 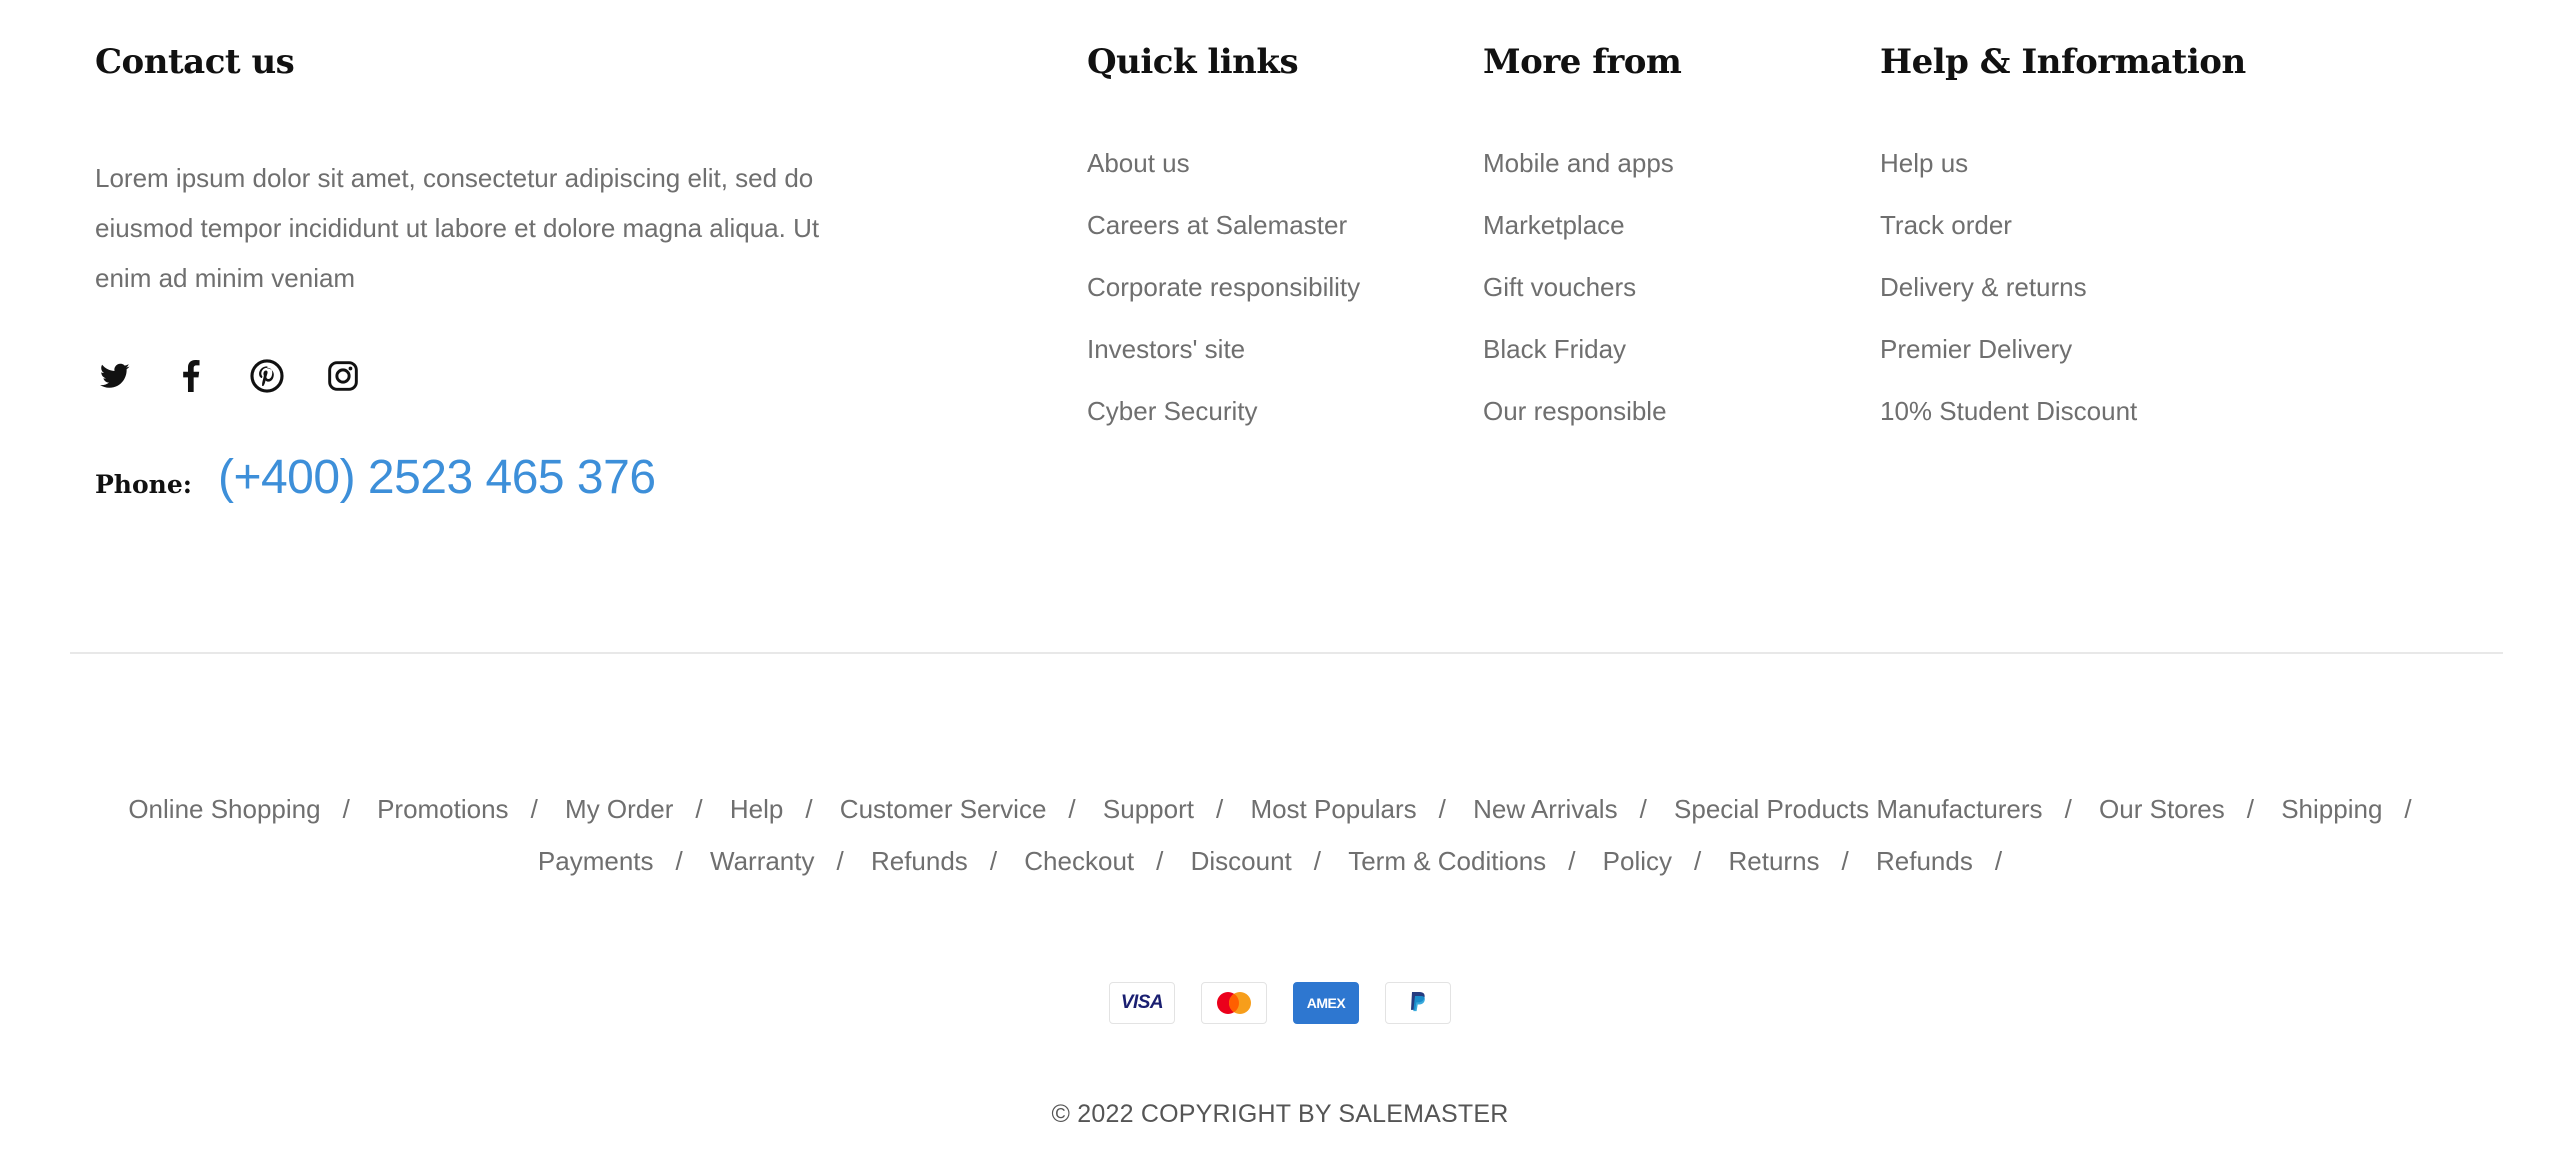 What do you see at coordinates (1545, 809) in the screenshot?
I see `bottom-link: New Arrivals` at bounding box center [1545, 809].